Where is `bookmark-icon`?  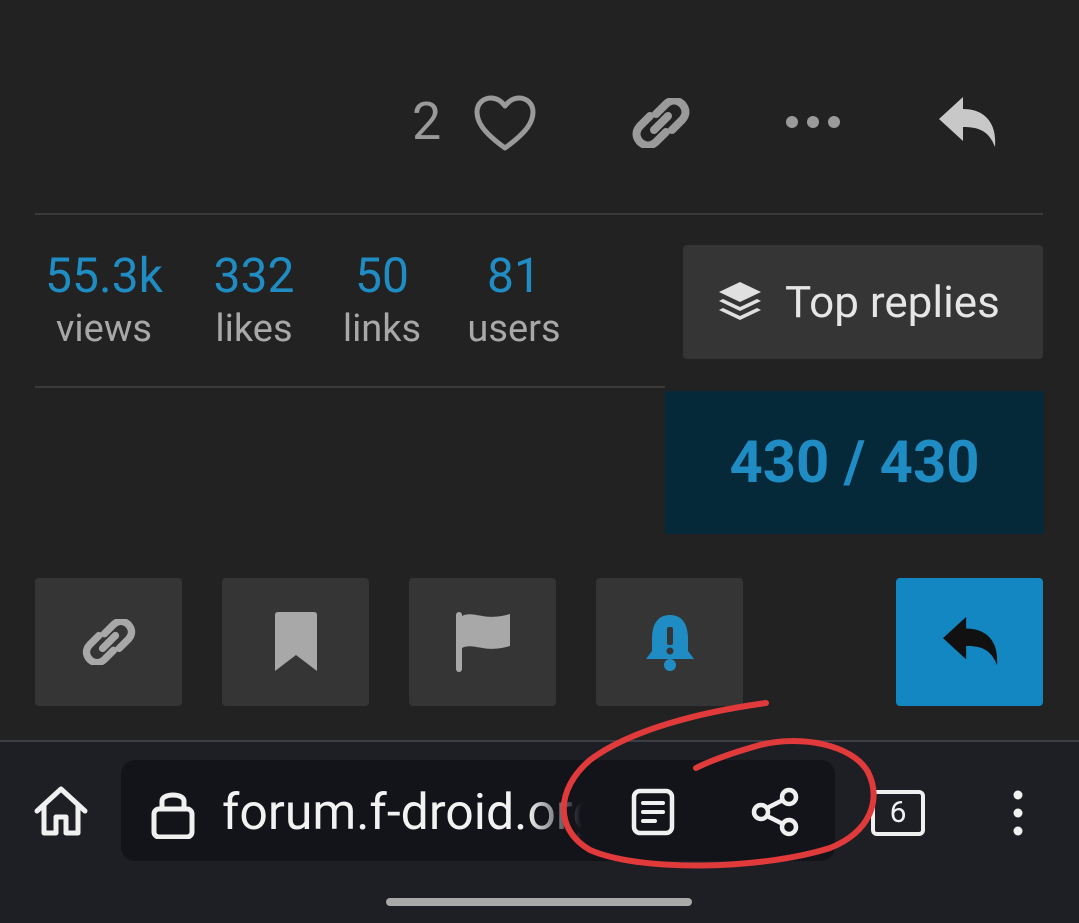
bookmark-icon is located at coordinates (295, 641).